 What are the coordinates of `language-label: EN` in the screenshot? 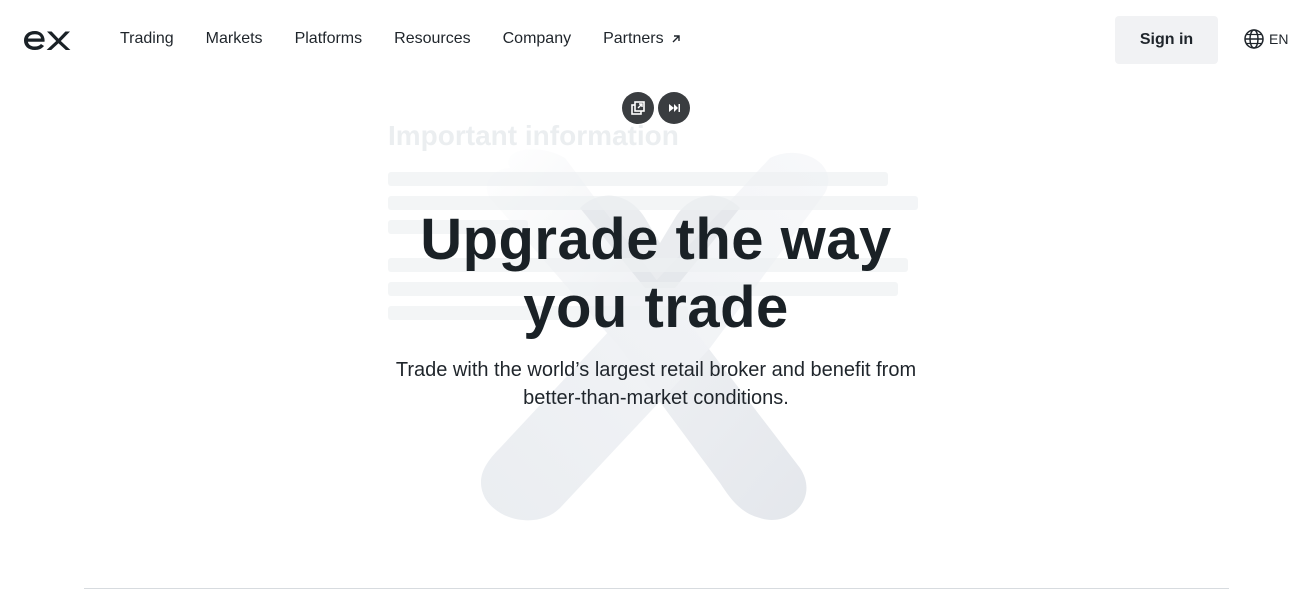 It's located at (1279, 39).